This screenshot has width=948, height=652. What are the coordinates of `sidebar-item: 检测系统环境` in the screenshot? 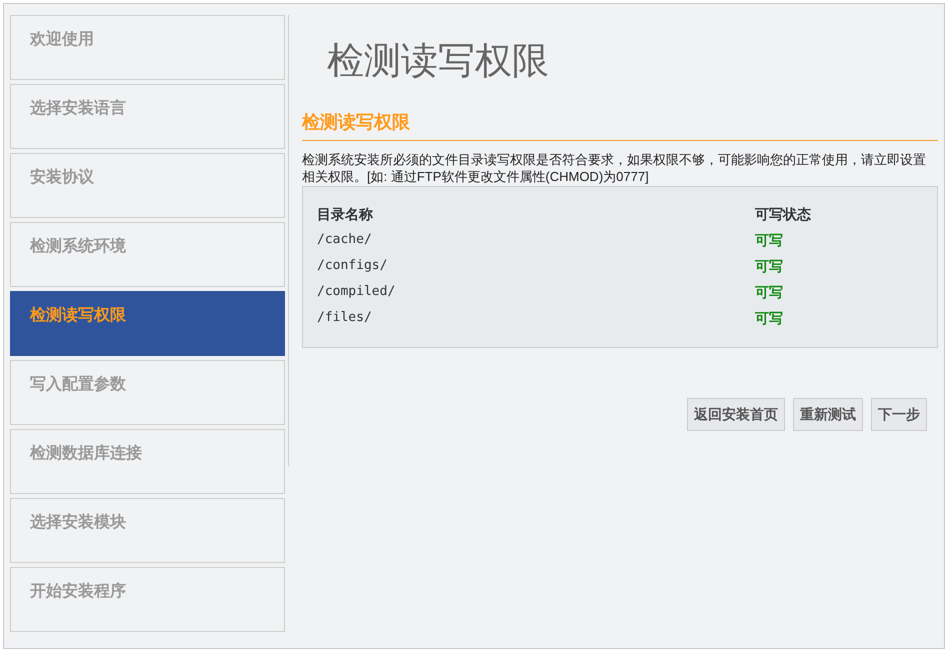 It's located at (147, 254).